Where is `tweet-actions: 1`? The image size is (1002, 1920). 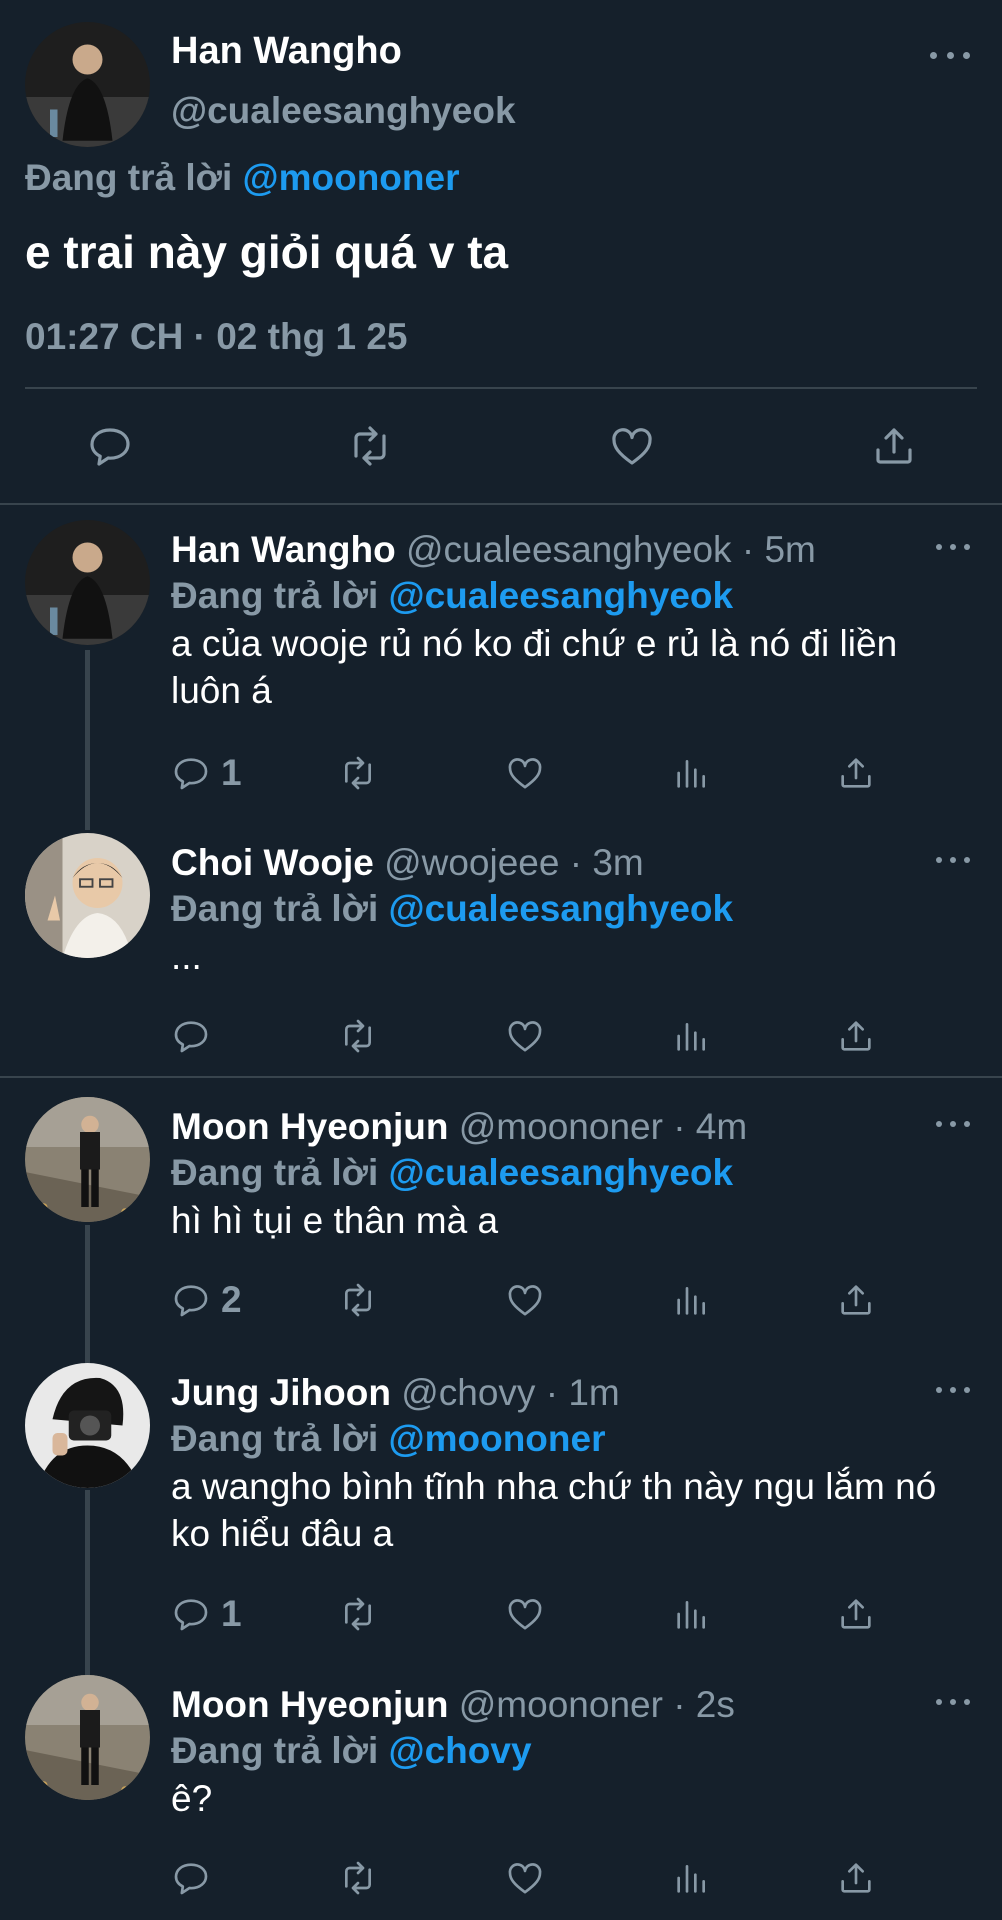 tweet-actions: 1 is located at coordinates (501, 1614).